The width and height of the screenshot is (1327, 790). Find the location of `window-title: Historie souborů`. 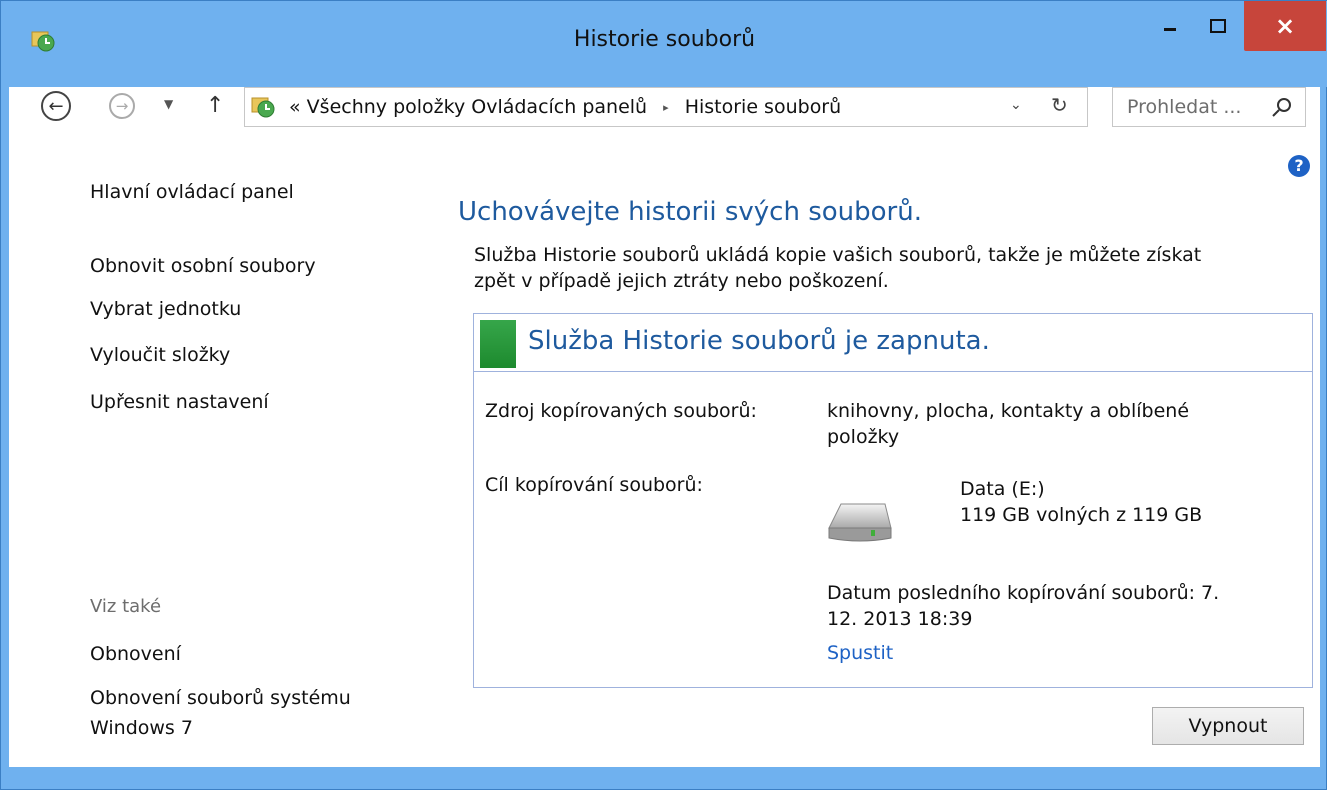

window-title: Historie souborů is located at coordinates (664, 39).